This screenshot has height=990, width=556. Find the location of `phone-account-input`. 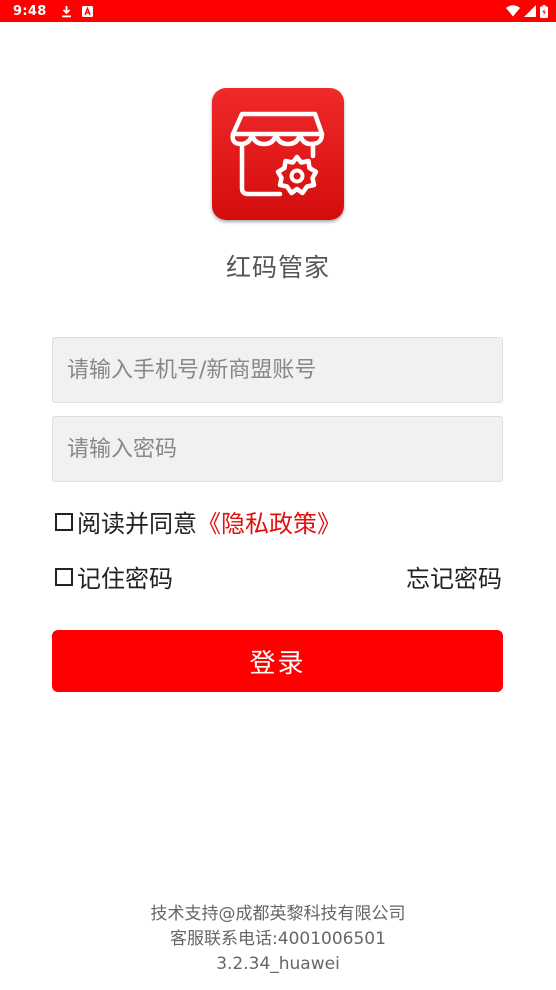

phone-account-input is located at coordinates (277, 370).